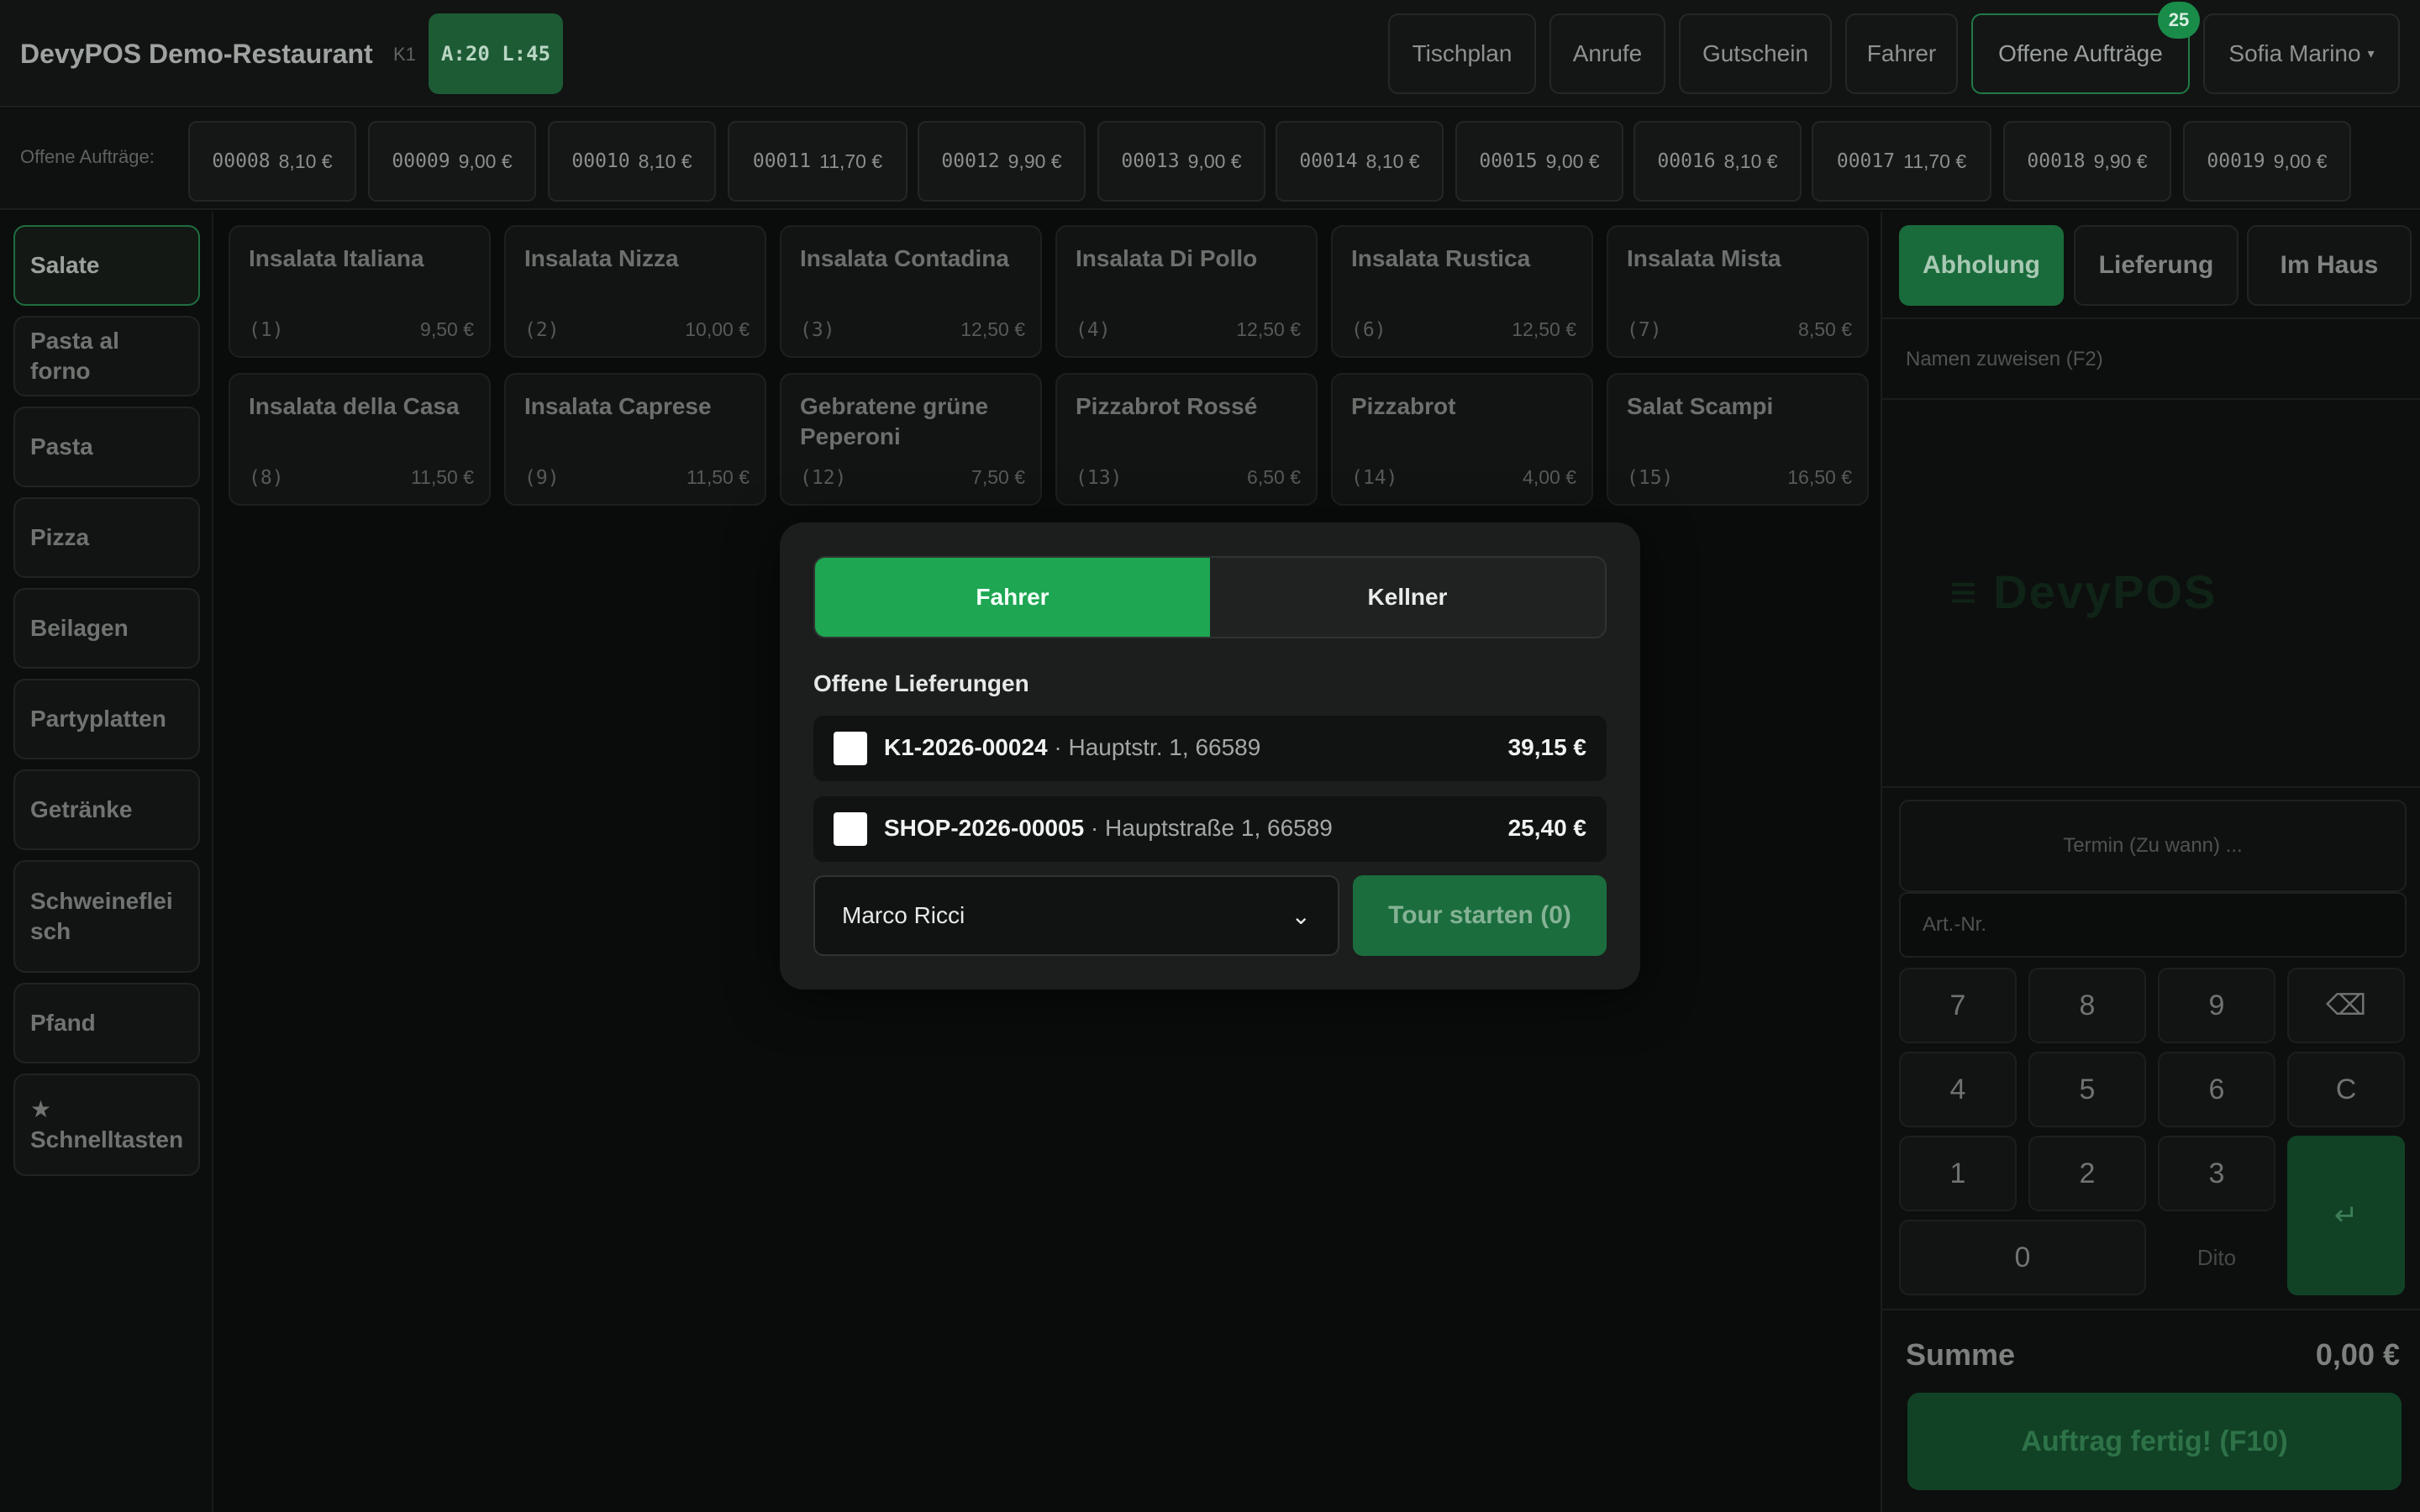  What do you see at coordinates (2156, 265) in the screenshot?
I see `mode-lieferung-tab: Lieferung` at bounding box center [2156, 265].